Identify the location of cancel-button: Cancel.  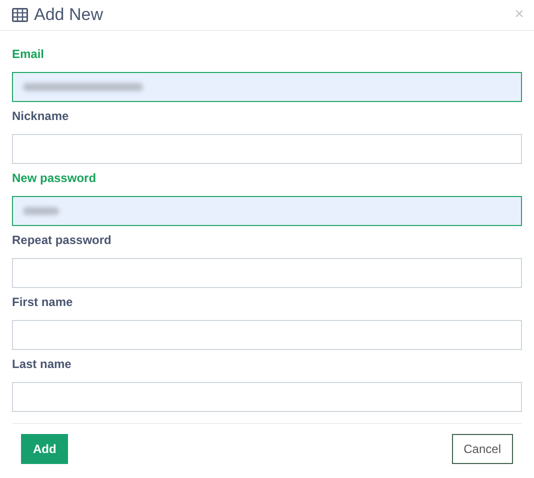
(482, 449).